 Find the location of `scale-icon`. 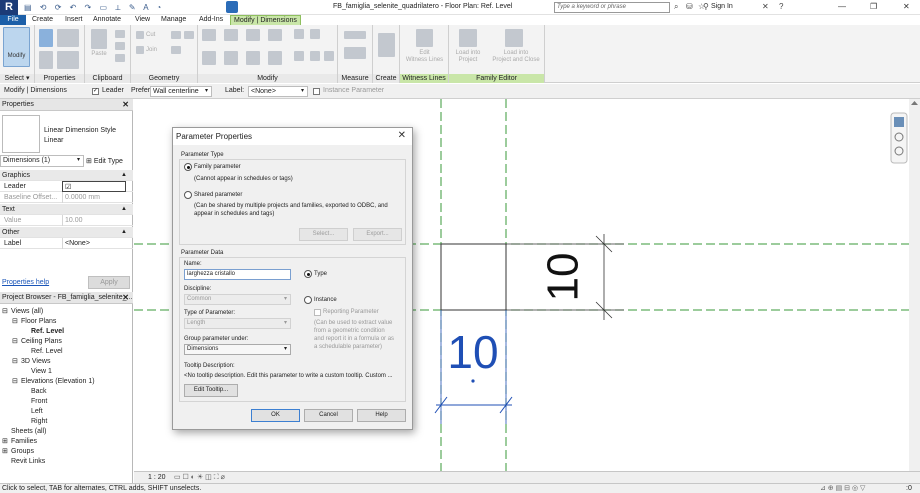

scale-icon is located at coordinates (315, 56).